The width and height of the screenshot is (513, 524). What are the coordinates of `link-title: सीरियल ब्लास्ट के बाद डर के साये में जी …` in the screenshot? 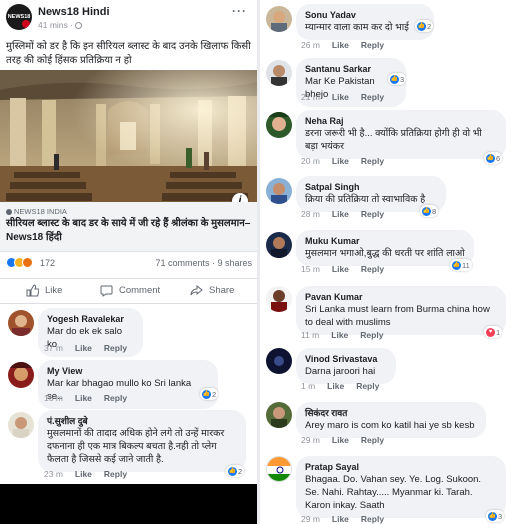 It's located at (130, 231).